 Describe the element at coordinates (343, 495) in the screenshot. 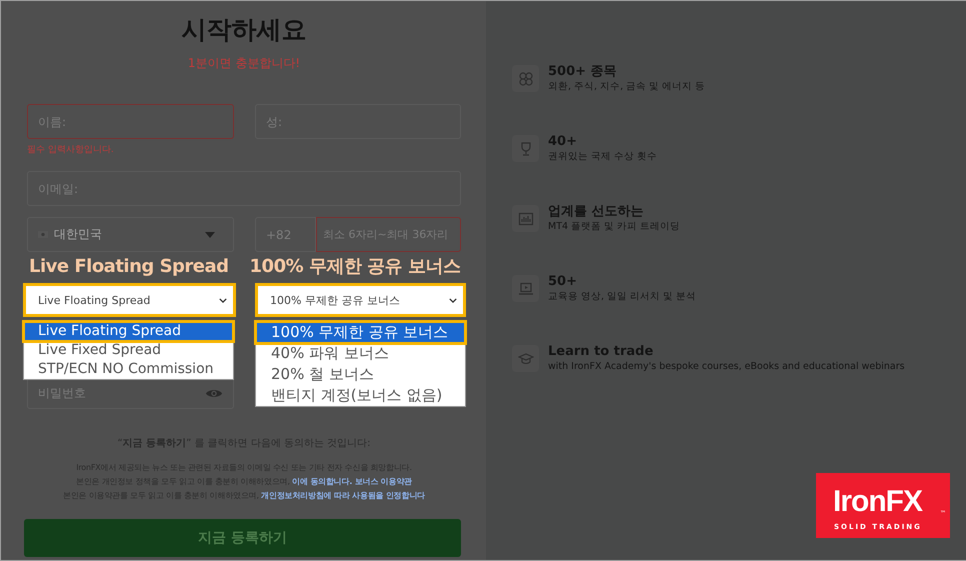

I see `consent-link: 개인정보처리방침에 따라 사용됨을 인정합니다` at that location.